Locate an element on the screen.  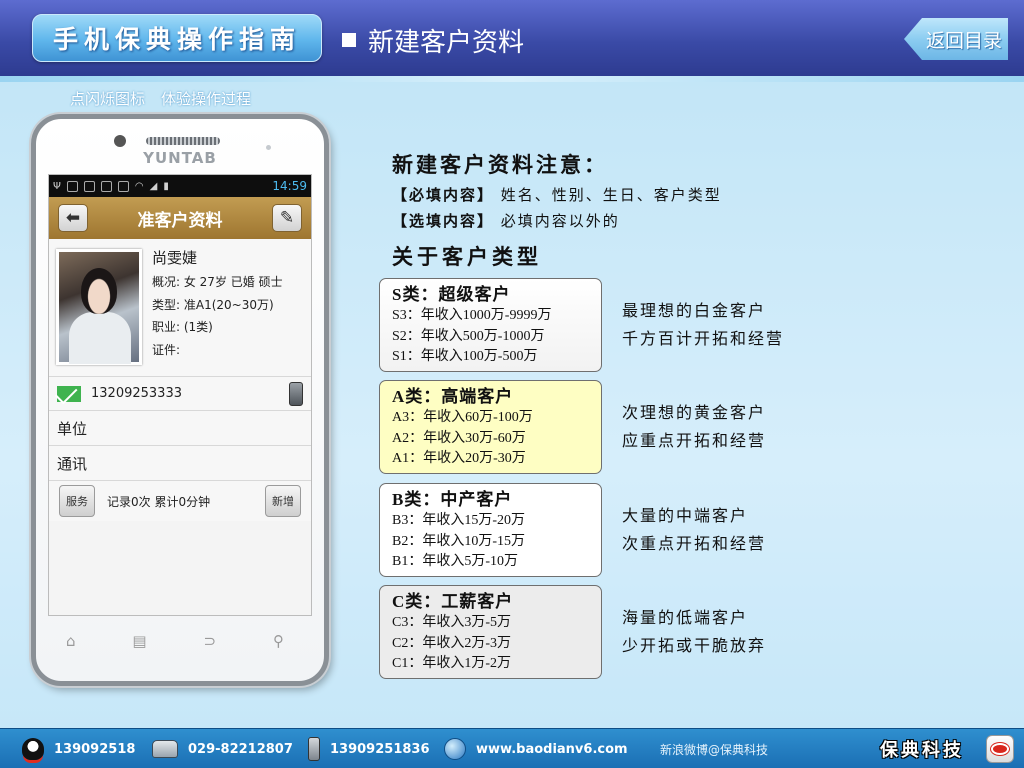
customer-overview: 概况: 女 27岁 已婚 硕士 is located at coordinates (217, 282).